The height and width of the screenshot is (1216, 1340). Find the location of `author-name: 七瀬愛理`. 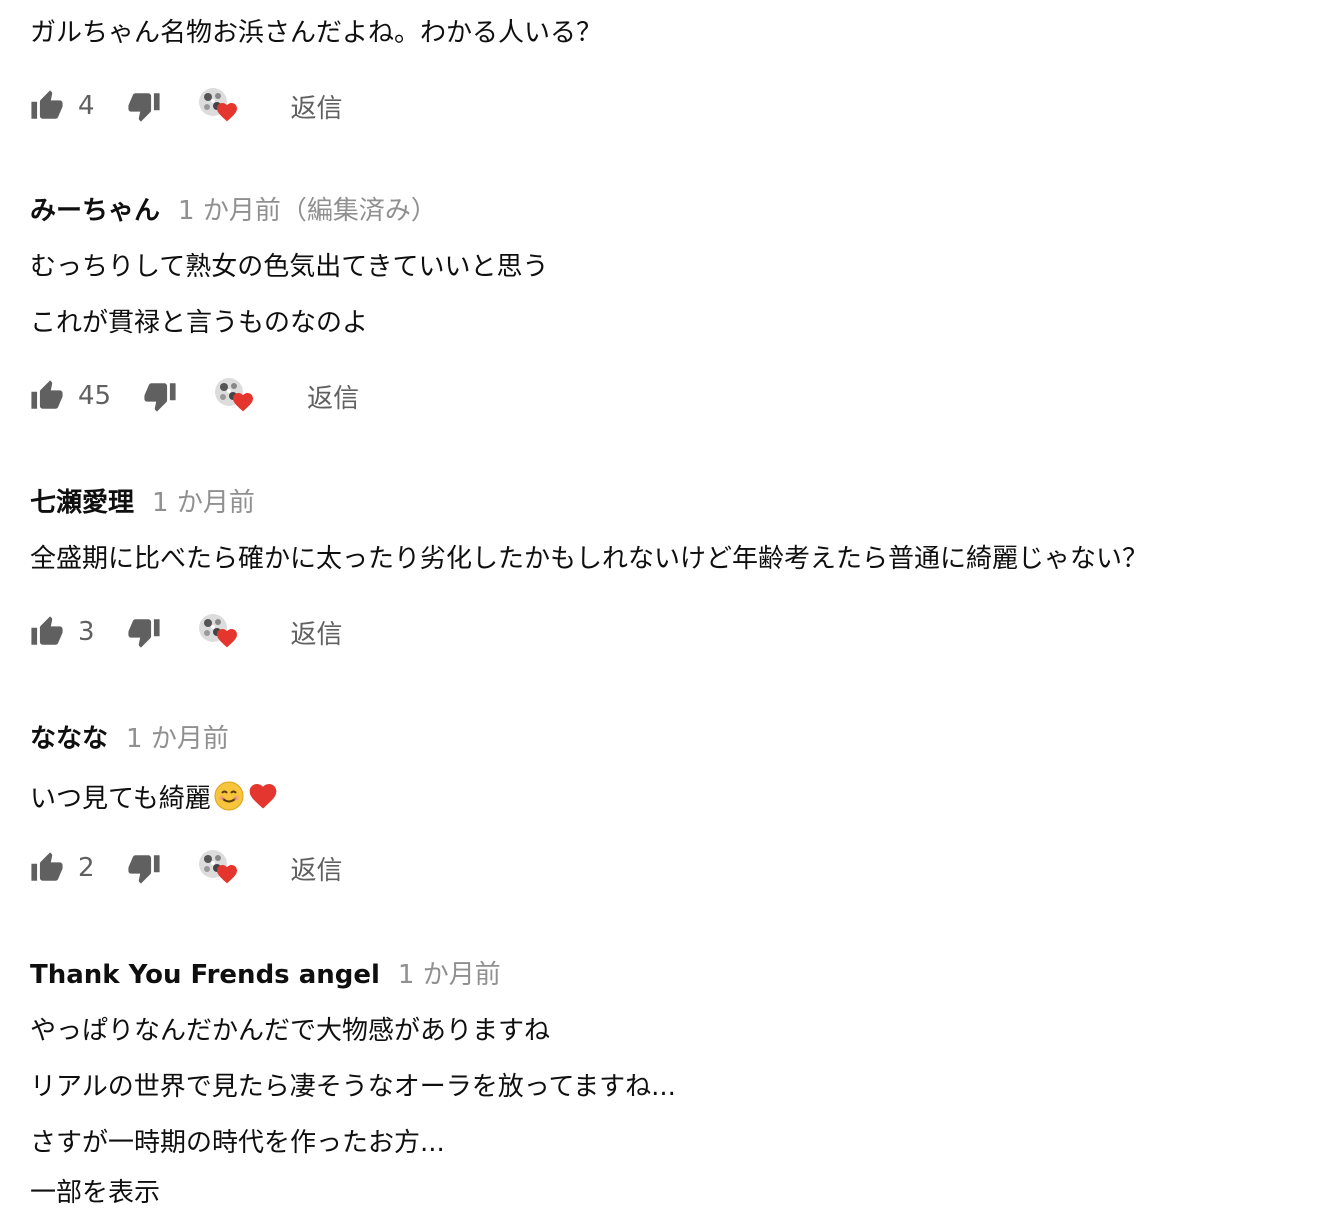

author-name: 七瀬愛理 is located at coordinates (82, 500).